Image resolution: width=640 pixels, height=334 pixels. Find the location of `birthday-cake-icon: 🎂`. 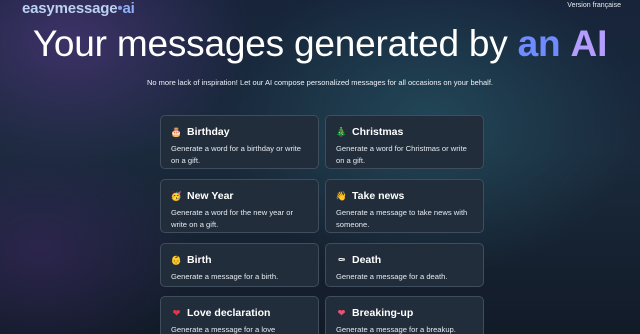

birthday-cake-icon: 🎂 is located at coordinates (176, 131).